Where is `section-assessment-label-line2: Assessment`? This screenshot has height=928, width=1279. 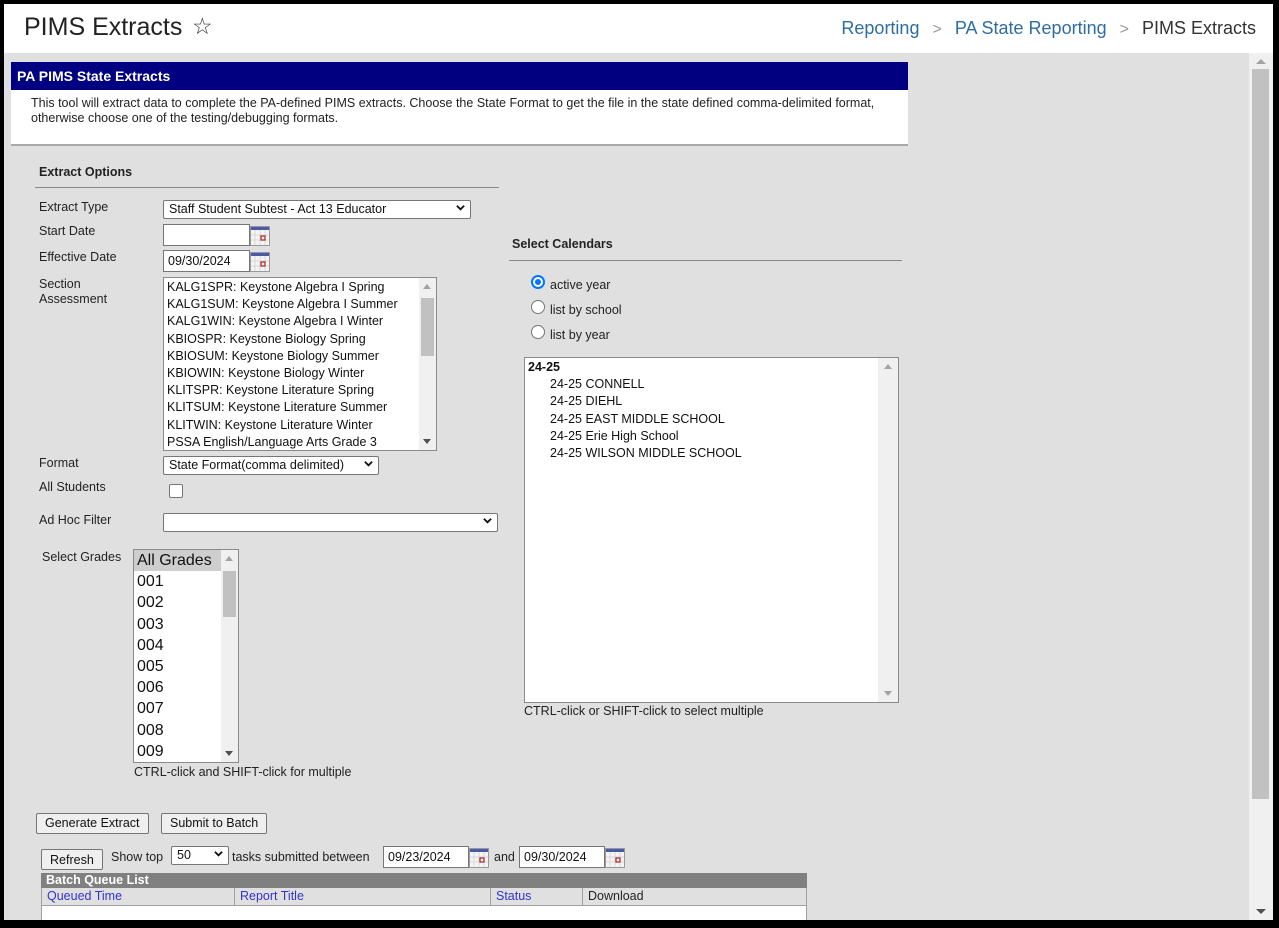 section-assessment-label-line2: Assessment is located at coordinates (73, 299).